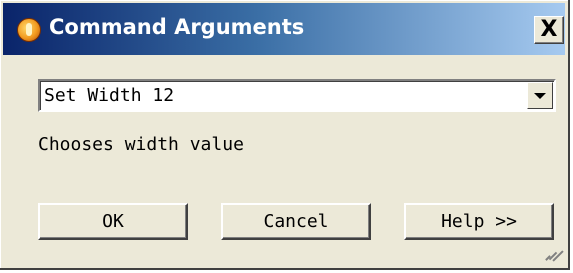 The image size is (573, 273). What do you see at coordinates (553, 255) in the screenshot?
I see `resize-grip-icon` at bounding box center [553, 255].